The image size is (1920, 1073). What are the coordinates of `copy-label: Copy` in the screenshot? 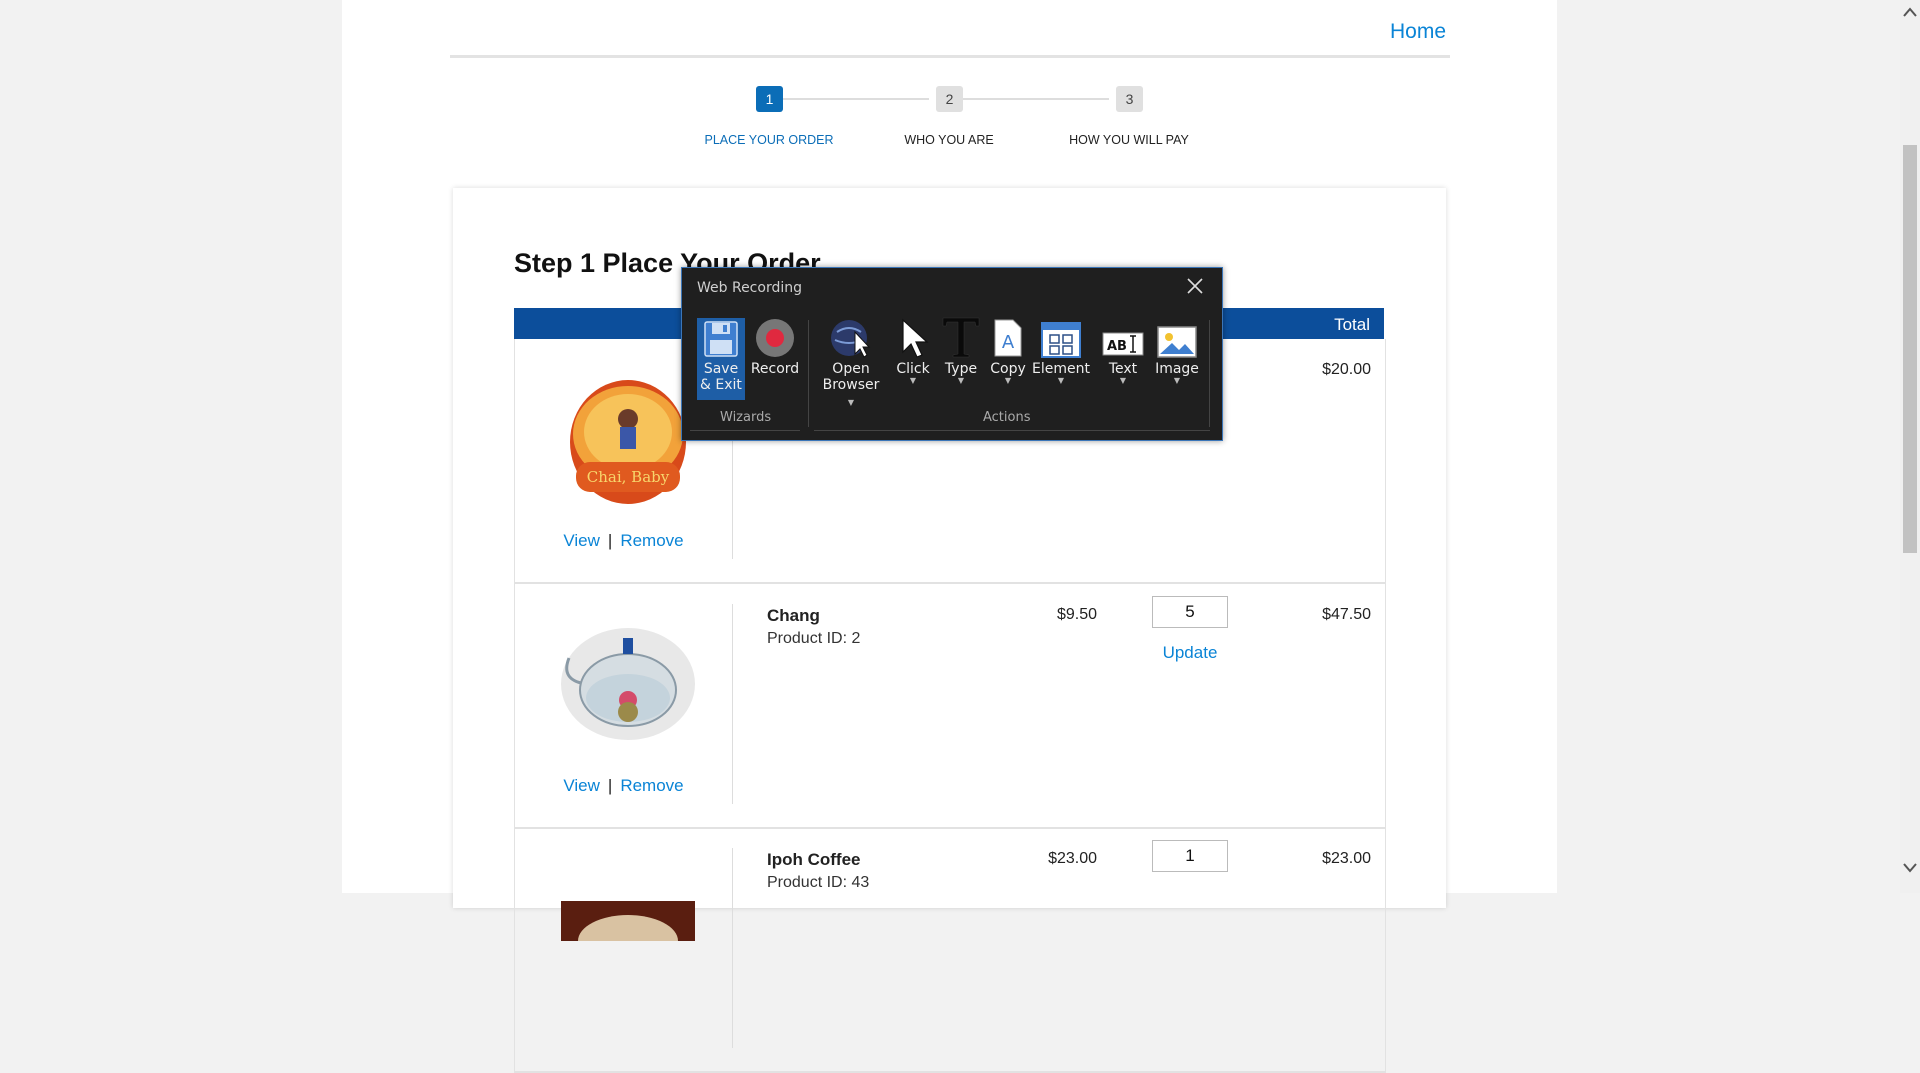 It's located at (1008, 369).